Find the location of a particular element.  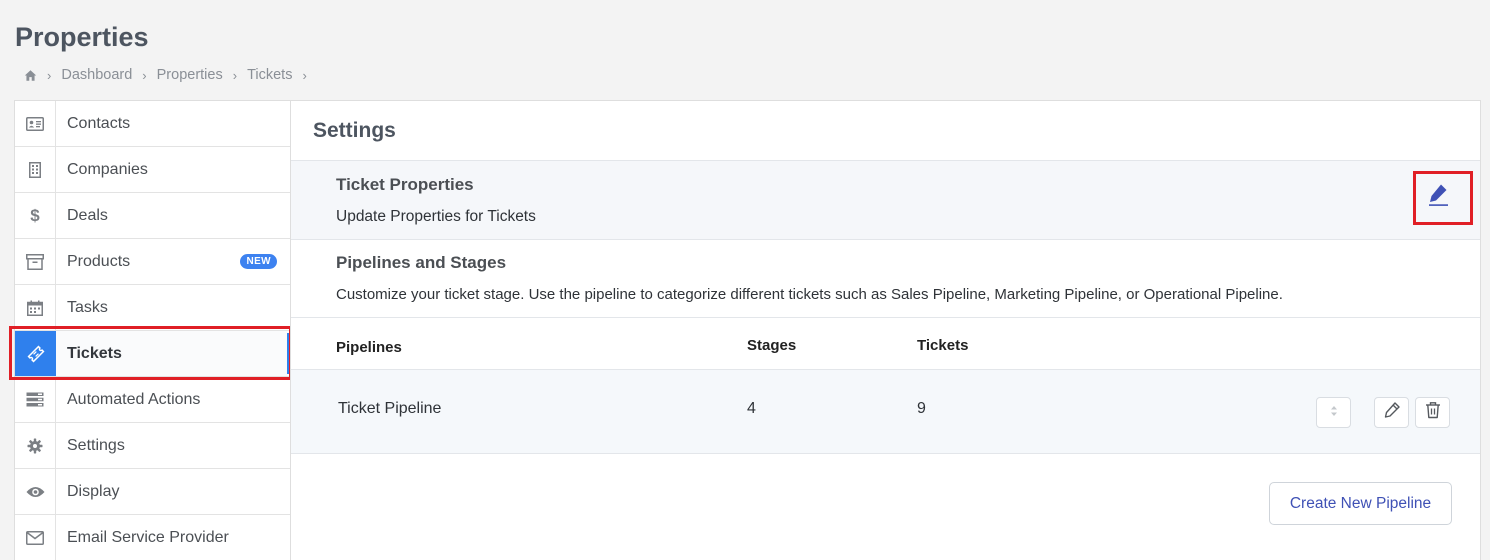

breadcrumb-tickets: Tickets is located at coordinates (269, 75).